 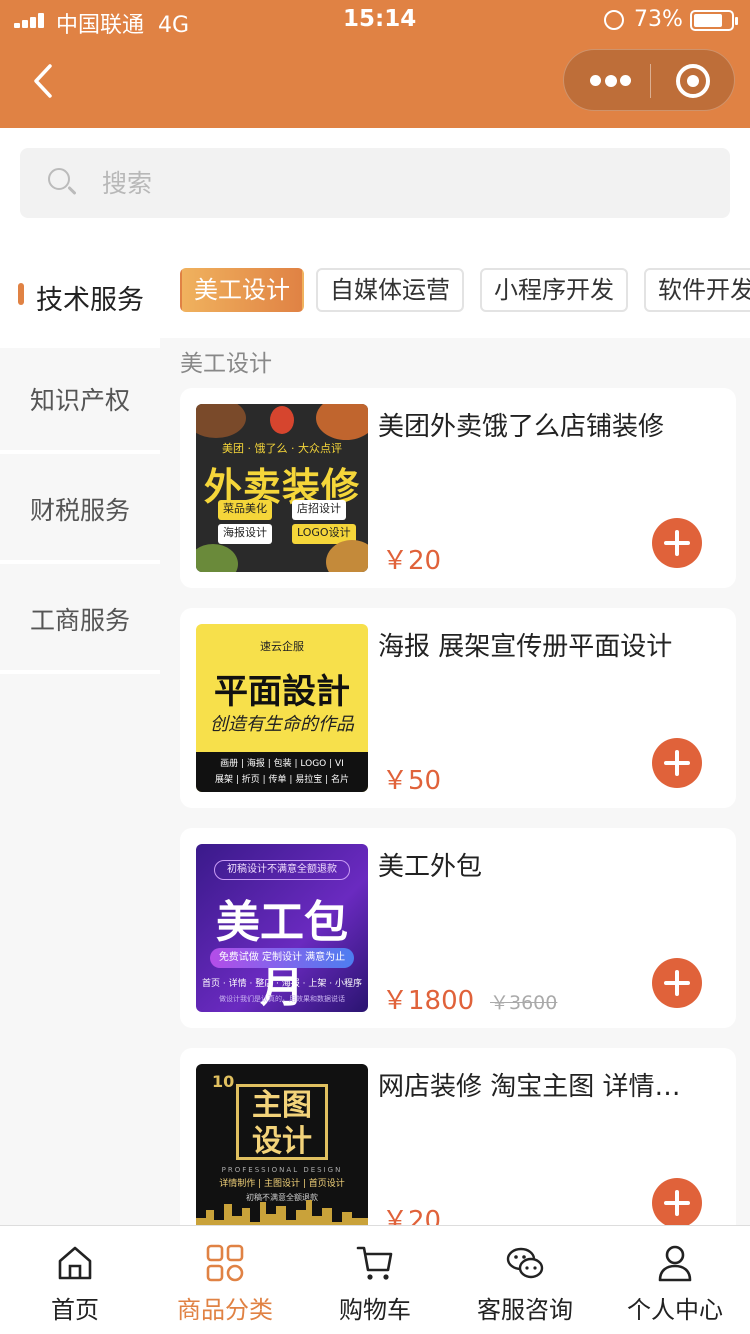 What do you see at coordinates (226, 364) in the screenshot?
I see `section-title: 美工设计` at bounding box center [226, 364].